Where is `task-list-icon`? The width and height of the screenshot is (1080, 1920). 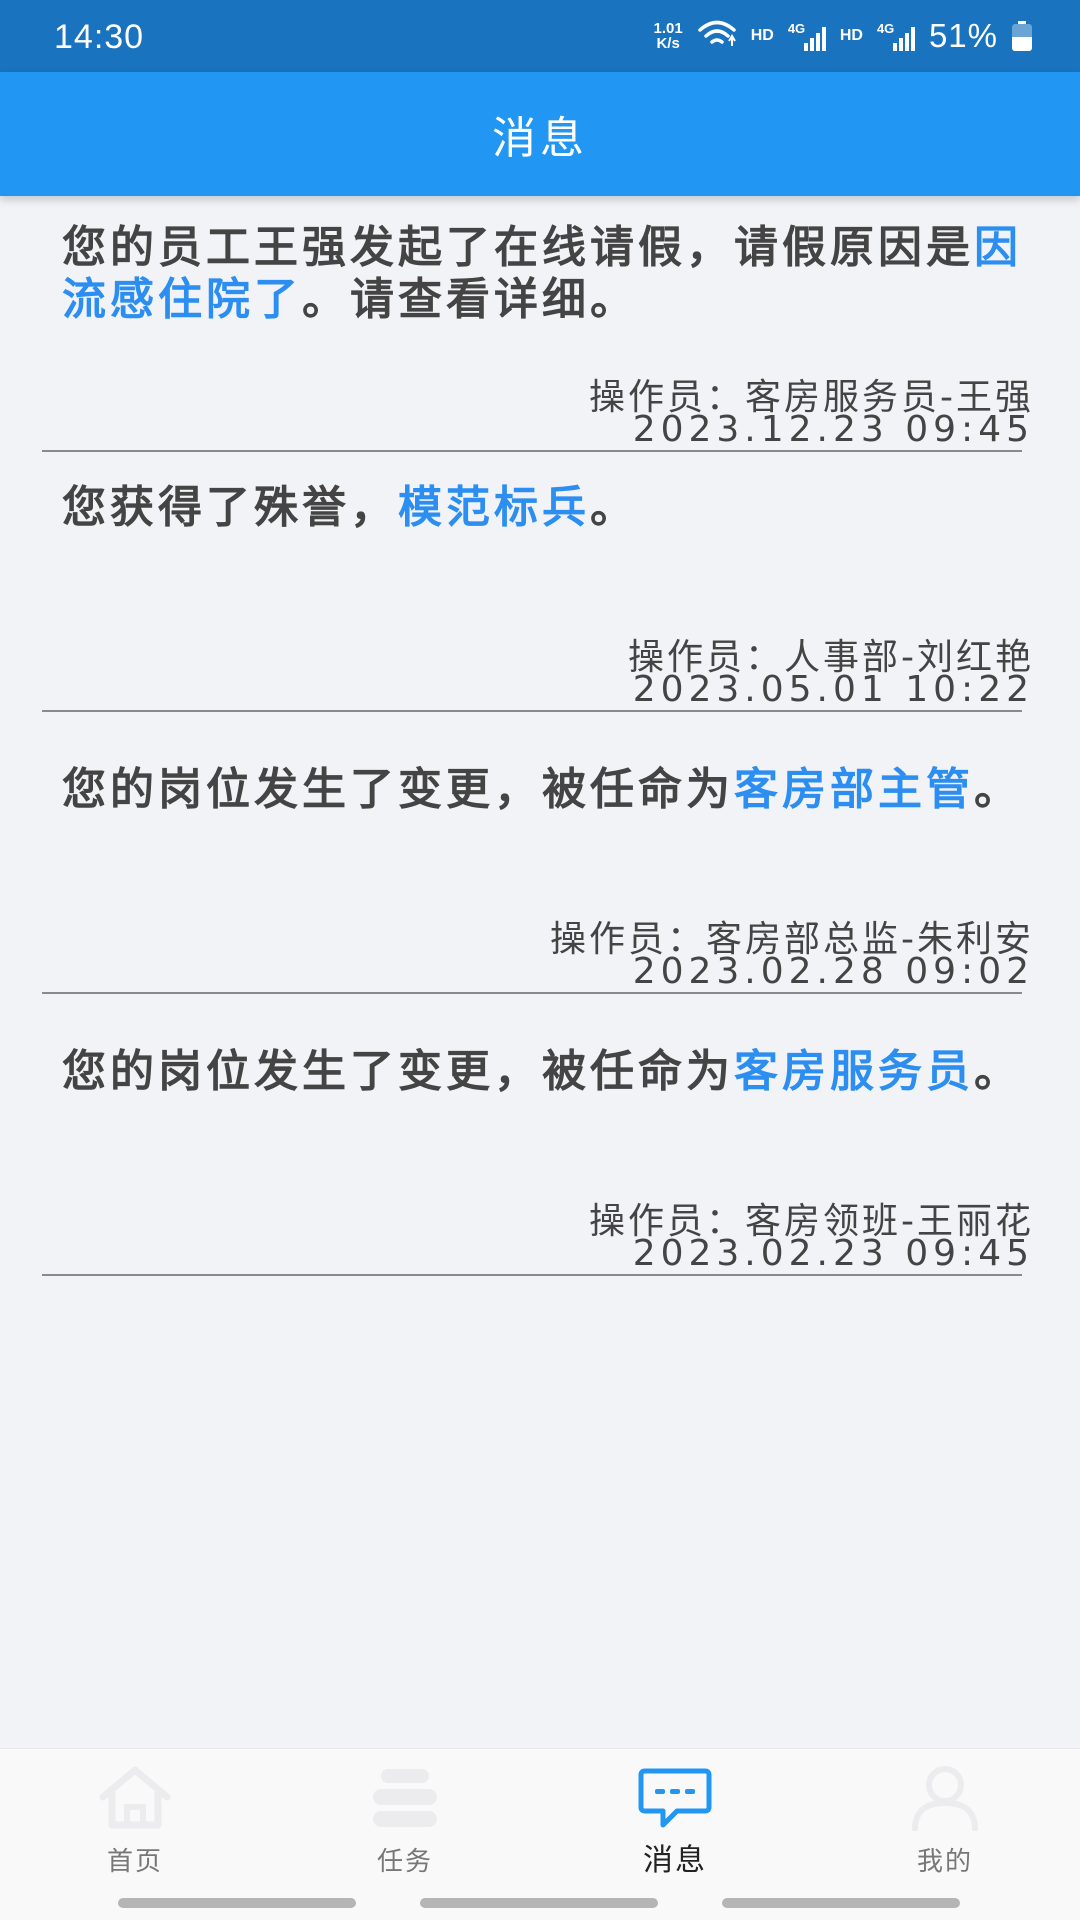
task-list-icon is located at coordinates (405, 1798).